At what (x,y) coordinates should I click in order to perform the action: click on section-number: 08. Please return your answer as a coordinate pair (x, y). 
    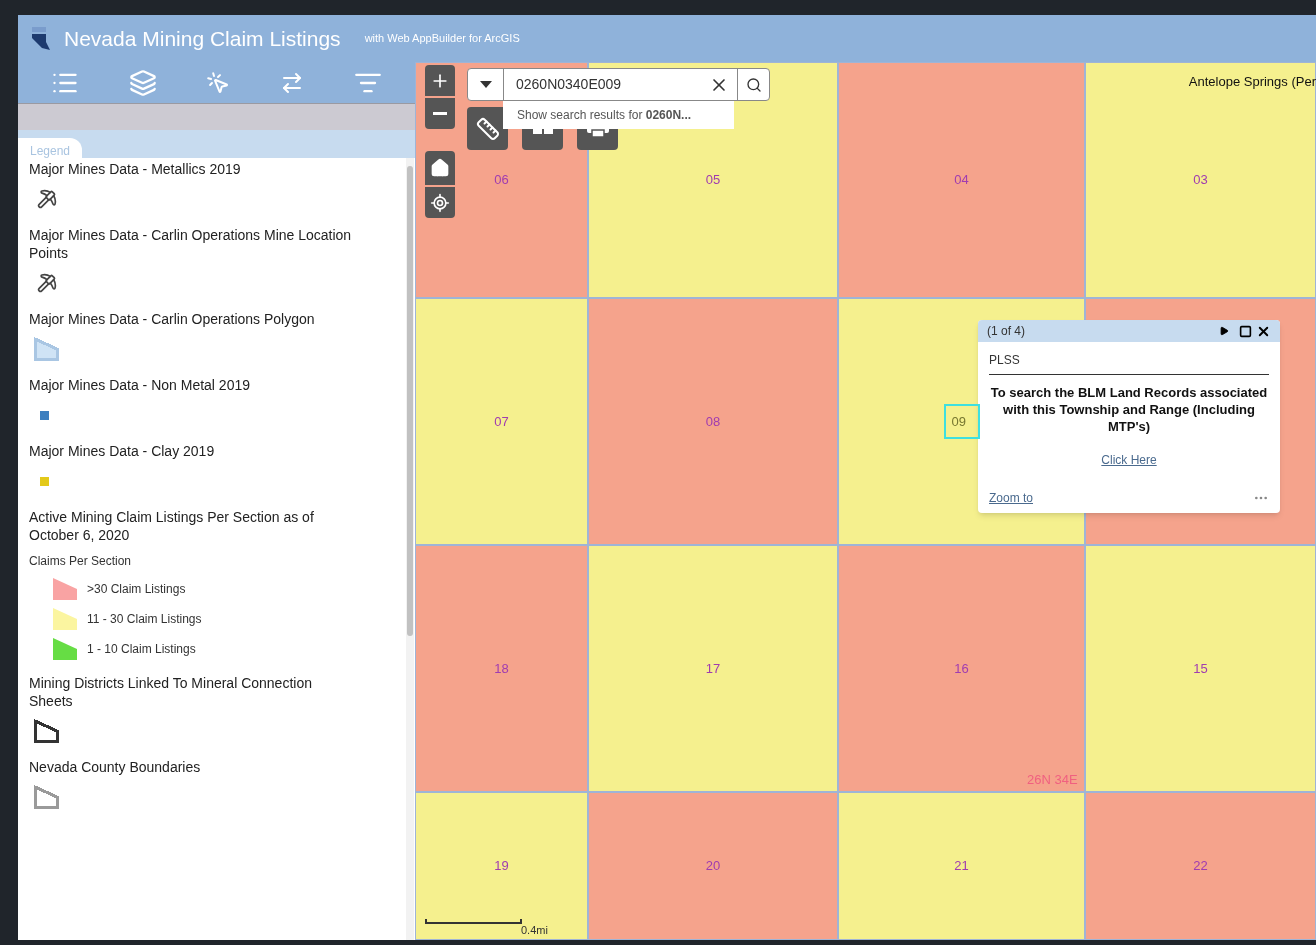
    Looking at the image, I should click on (713, 421).